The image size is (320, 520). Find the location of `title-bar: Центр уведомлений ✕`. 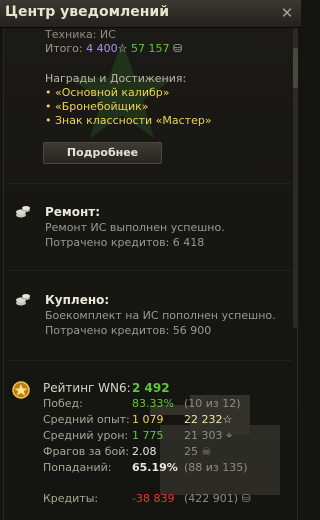

title-bar: Центр уведомлений ✕ is located at coordinates (150, 14).